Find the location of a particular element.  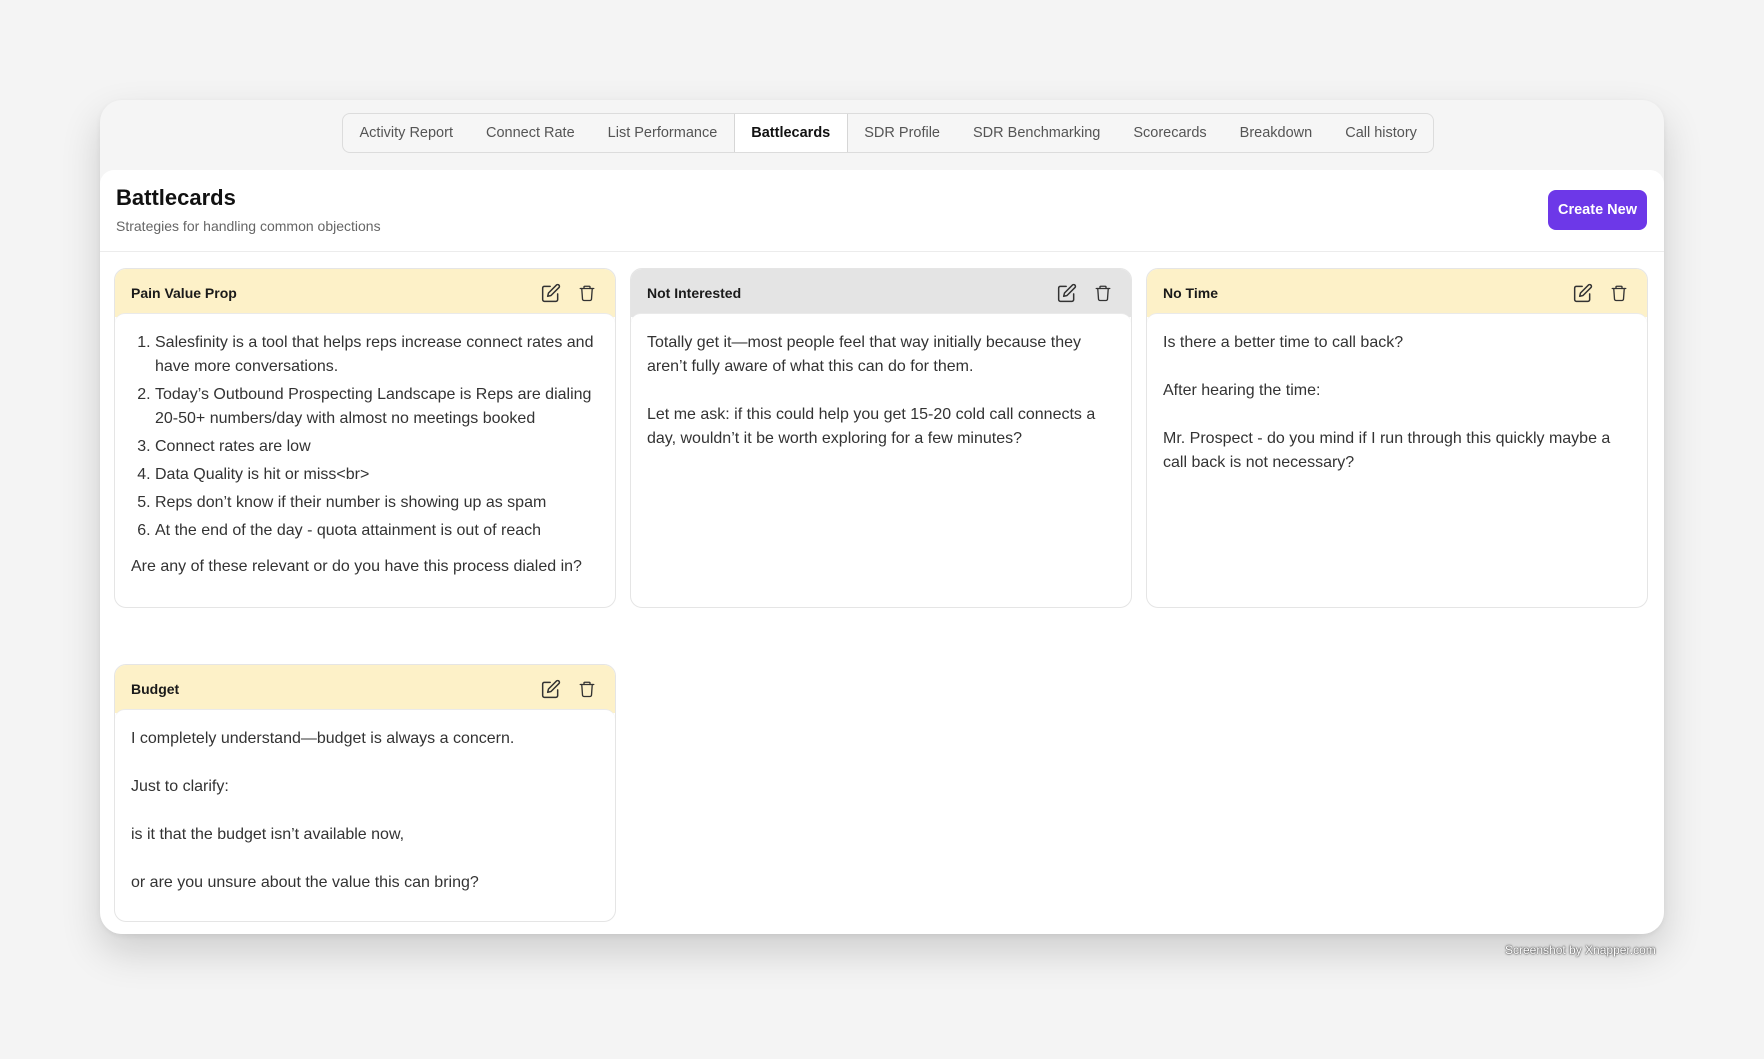

card-header: Budget is located at coordinates (365, 689).